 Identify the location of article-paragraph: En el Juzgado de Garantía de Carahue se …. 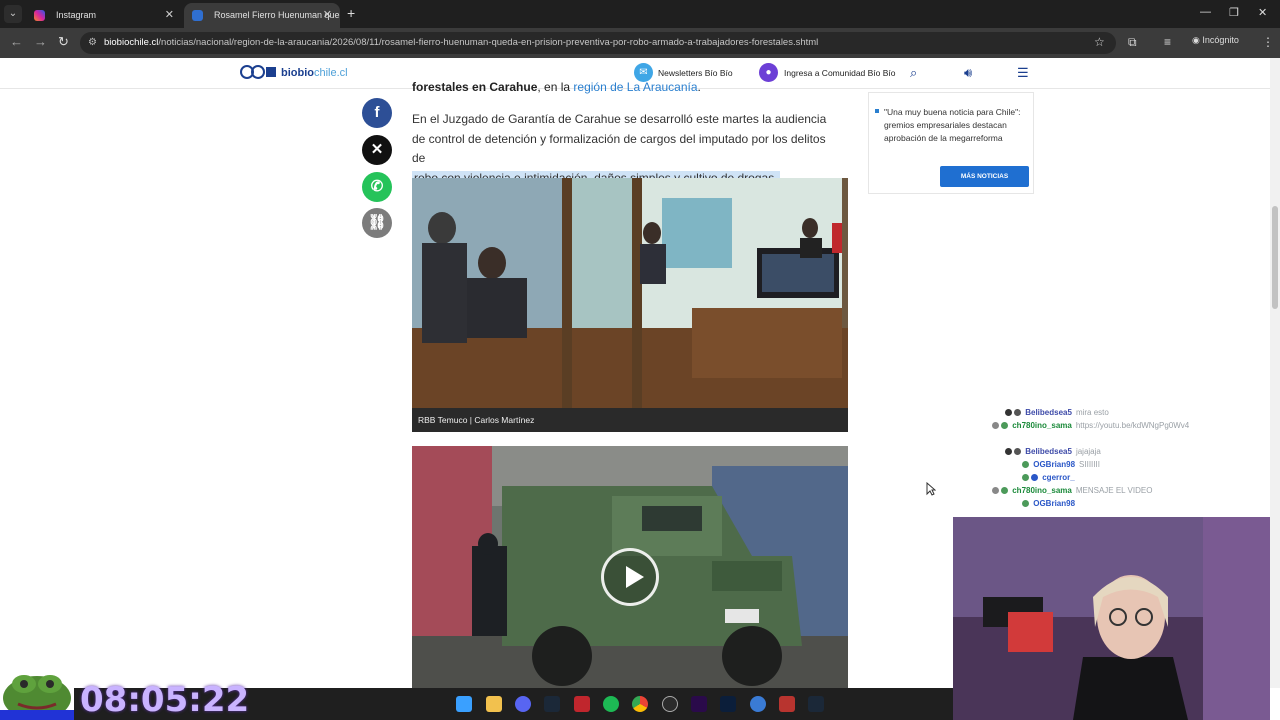
(627, 149).